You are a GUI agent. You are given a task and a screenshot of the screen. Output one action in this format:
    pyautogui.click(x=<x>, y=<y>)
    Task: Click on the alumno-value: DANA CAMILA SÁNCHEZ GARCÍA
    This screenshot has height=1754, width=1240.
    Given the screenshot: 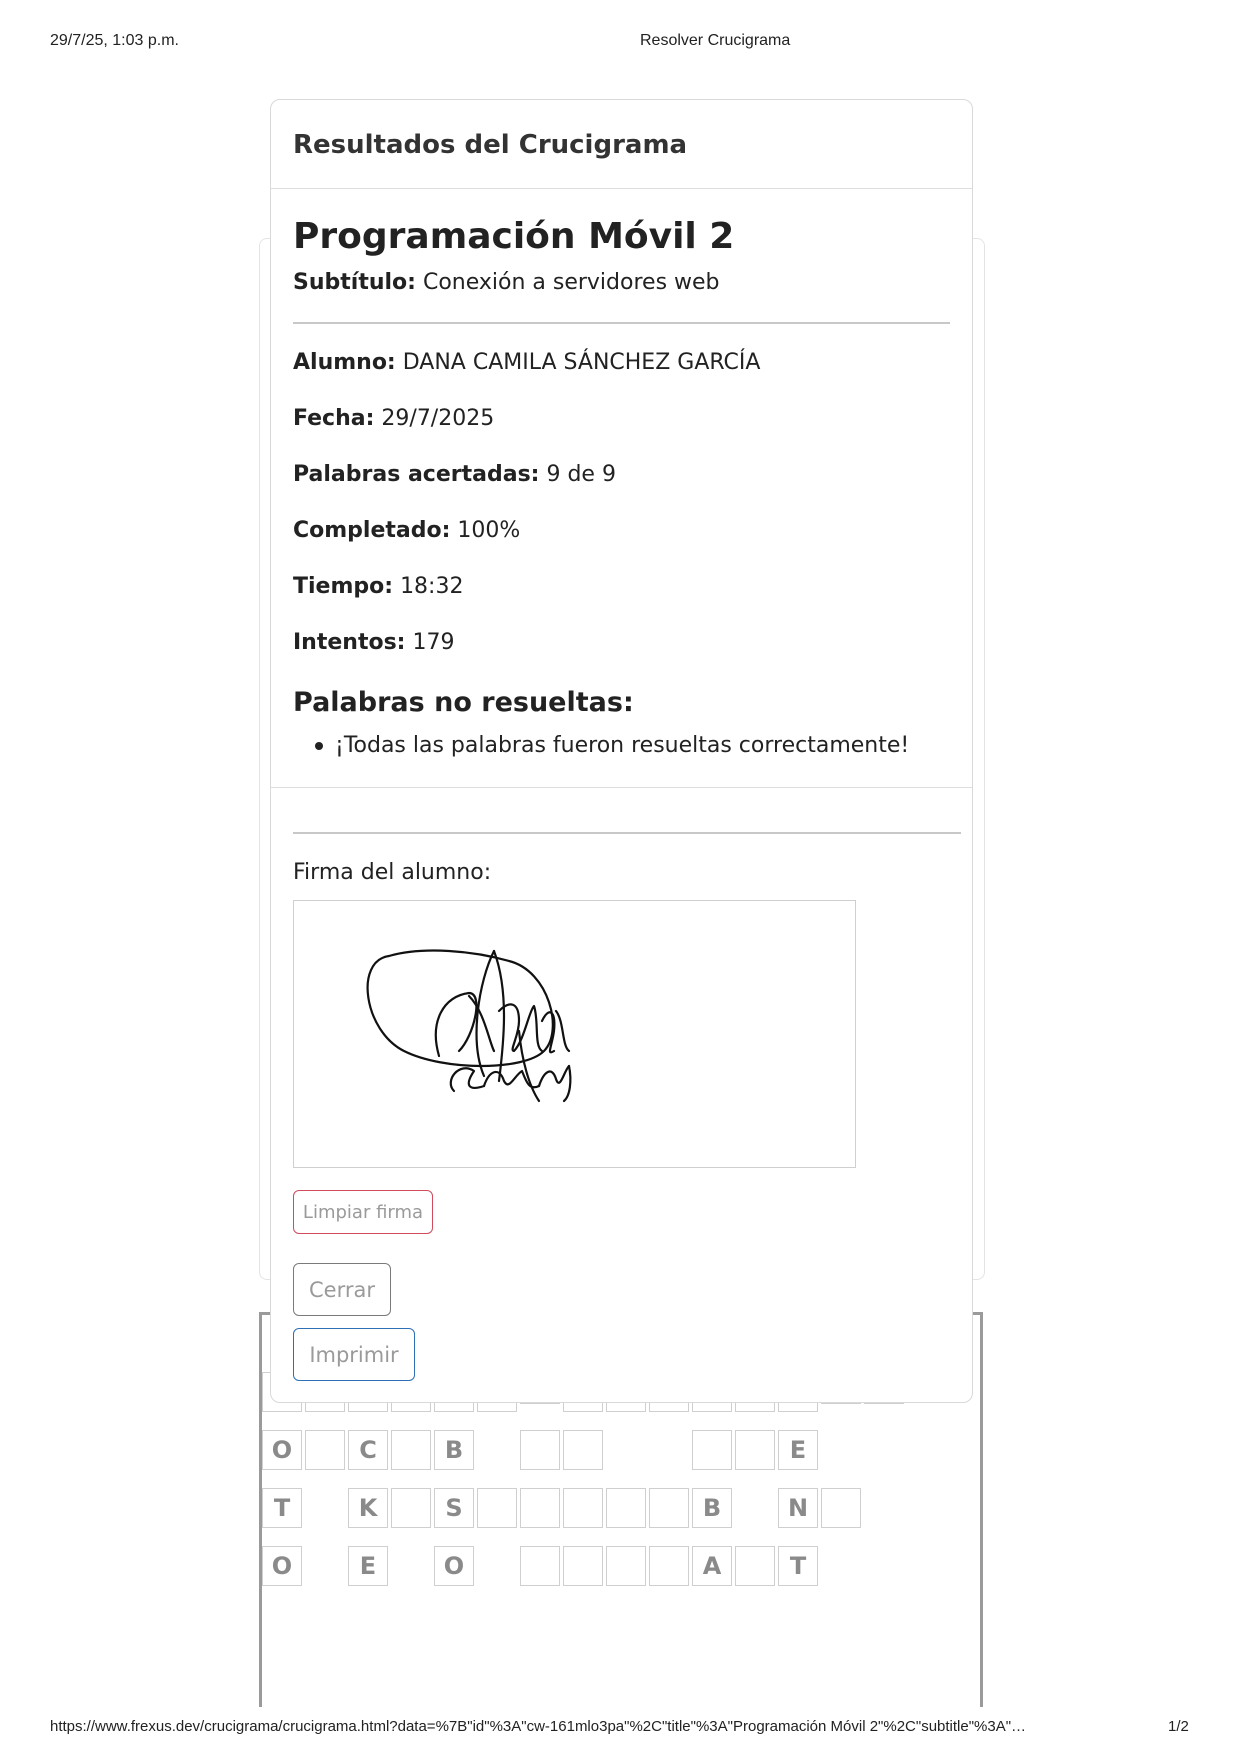 What is the action you would take?
    pyautogui.click(x=581, y=362)
    